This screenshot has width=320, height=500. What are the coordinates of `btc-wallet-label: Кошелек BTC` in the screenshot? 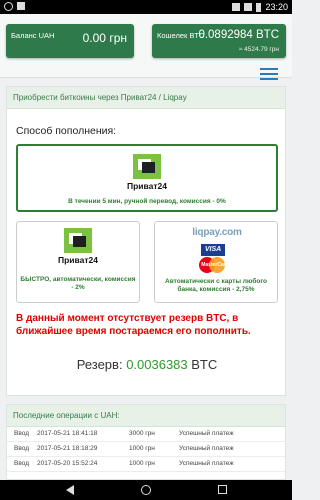 It's located at (181, 35).